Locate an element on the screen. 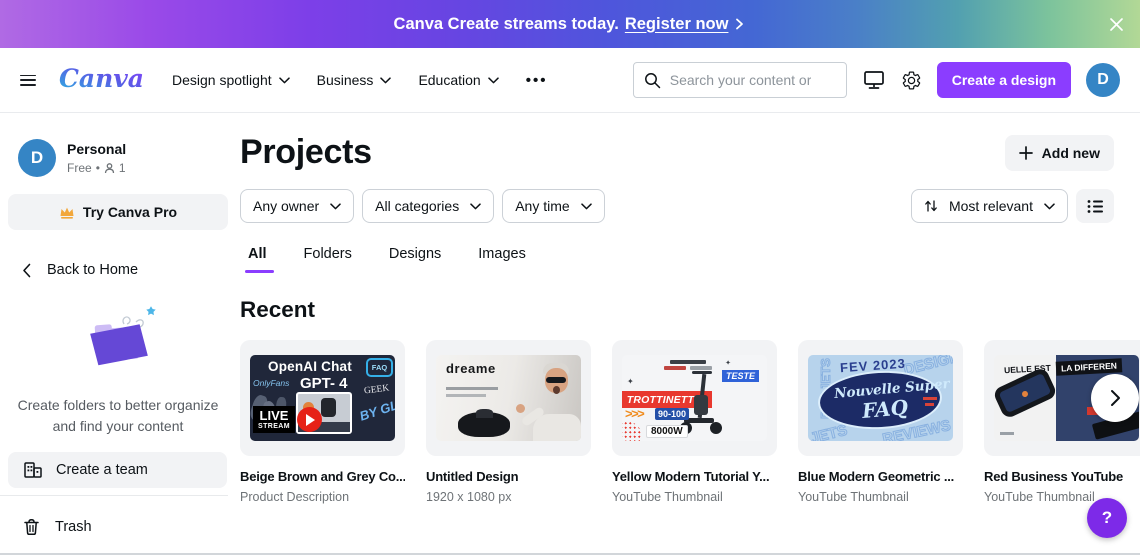 The image size is (1140, 555). filter-any-time: Any time is located at coordinates (553, 206).